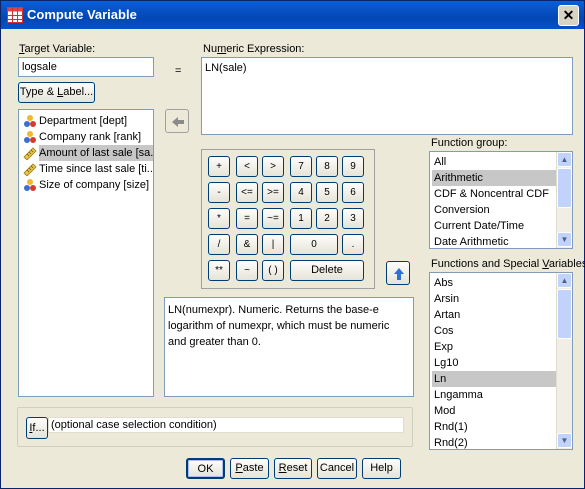 Image resolution: width=585 pixels, height=489 pixels. I want to click on keypad-key: =, so click(247, 218).